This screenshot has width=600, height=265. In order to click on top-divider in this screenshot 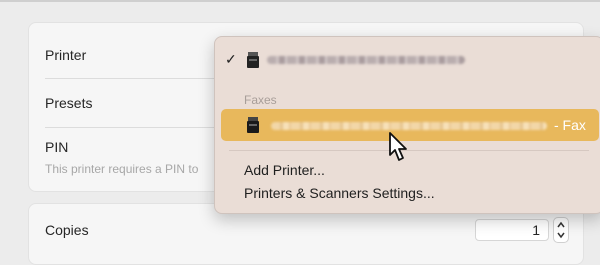, I will do `click(300, 1)`.